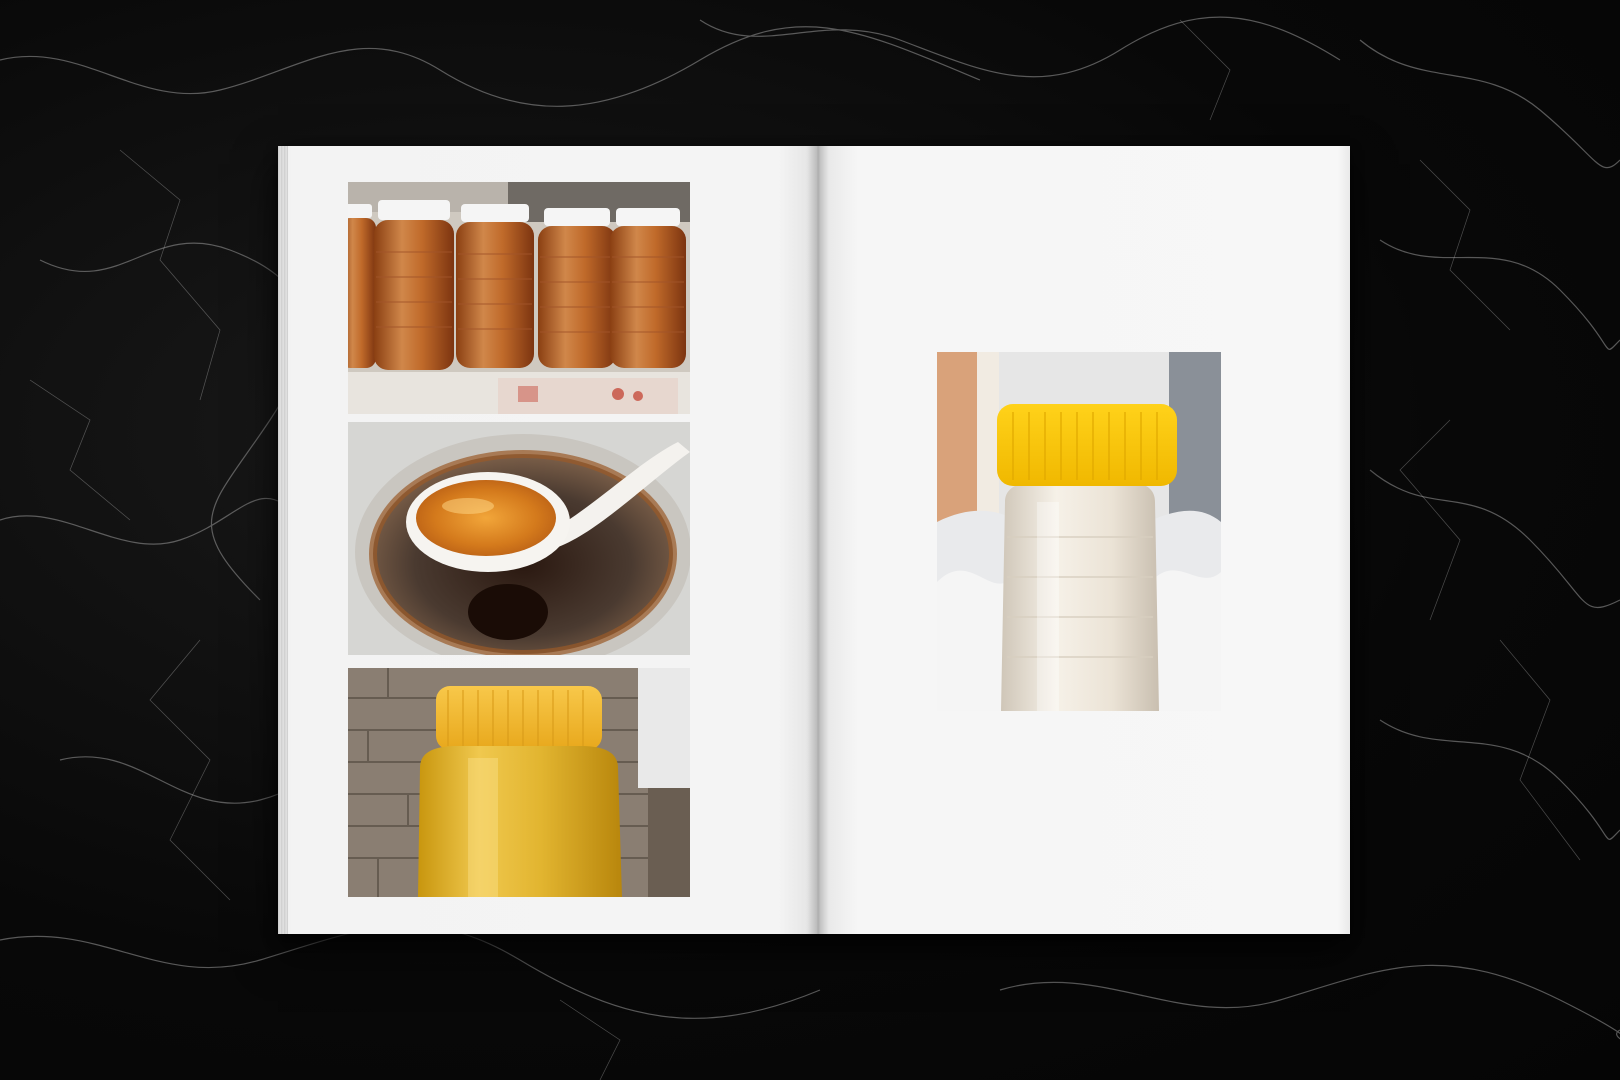 The width and height of the screenshot is (1620, 1080). What do you see at coordinates (818, 540) in the screenshot?
I see `book-gutter` at bounding box center [818, 540].